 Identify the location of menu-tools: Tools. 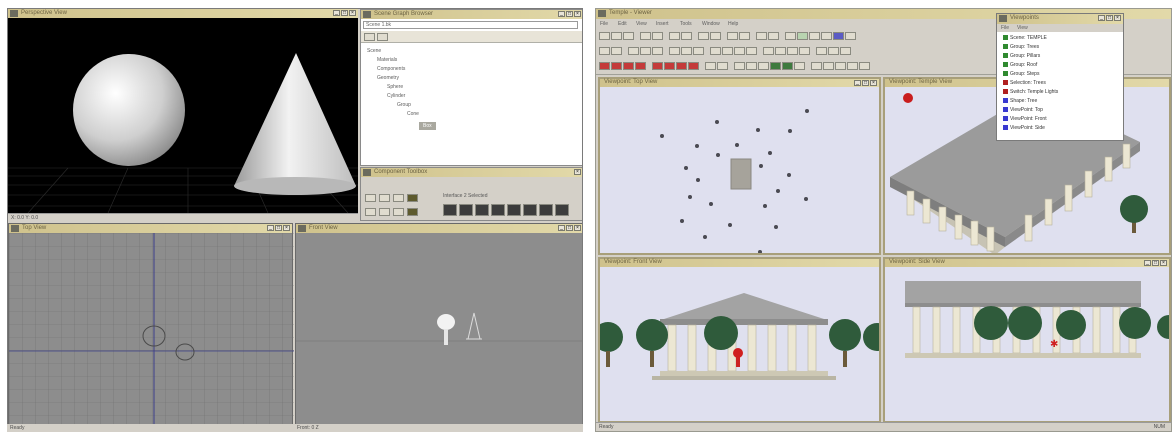
(686, 24).